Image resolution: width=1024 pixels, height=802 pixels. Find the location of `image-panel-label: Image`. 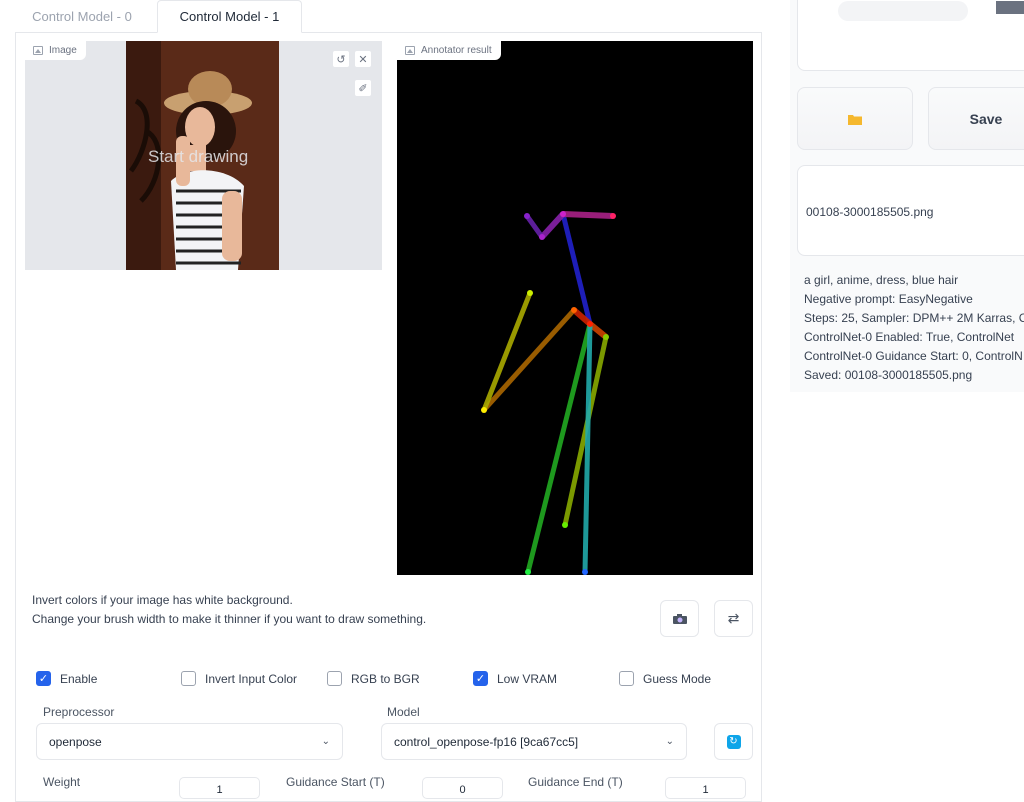

image-panel-label: Image is located at coordinates (55, 50).